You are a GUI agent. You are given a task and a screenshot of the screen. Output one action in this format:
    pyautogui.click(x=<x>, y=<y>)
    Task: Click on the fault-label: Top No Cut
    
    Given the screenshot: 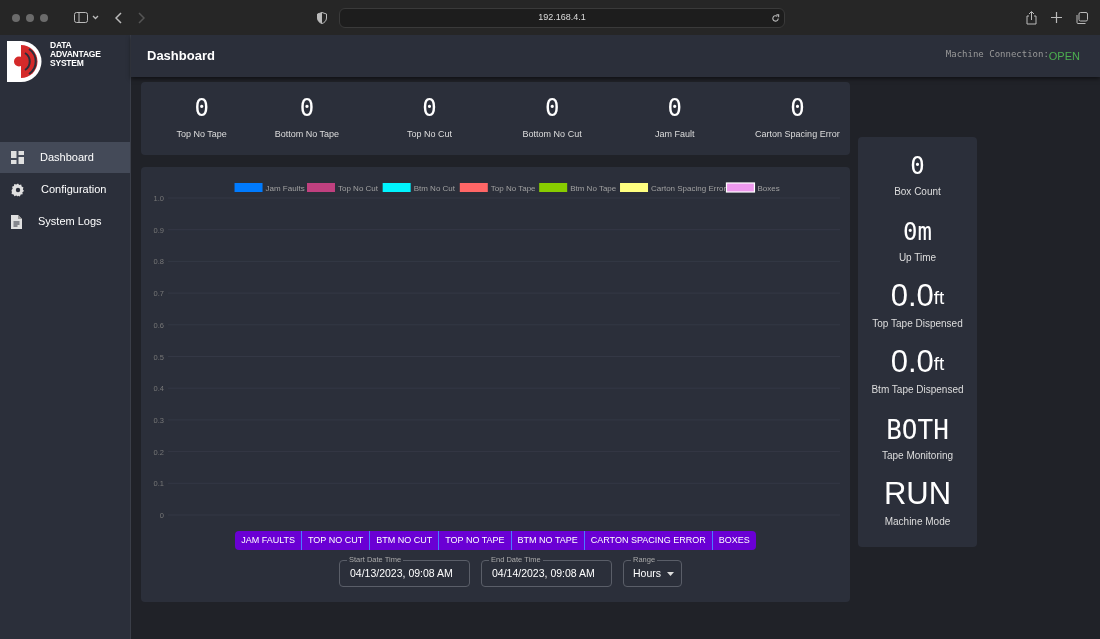 What is the action you would take?
    pyautogui.click(x=429, y=135)
    